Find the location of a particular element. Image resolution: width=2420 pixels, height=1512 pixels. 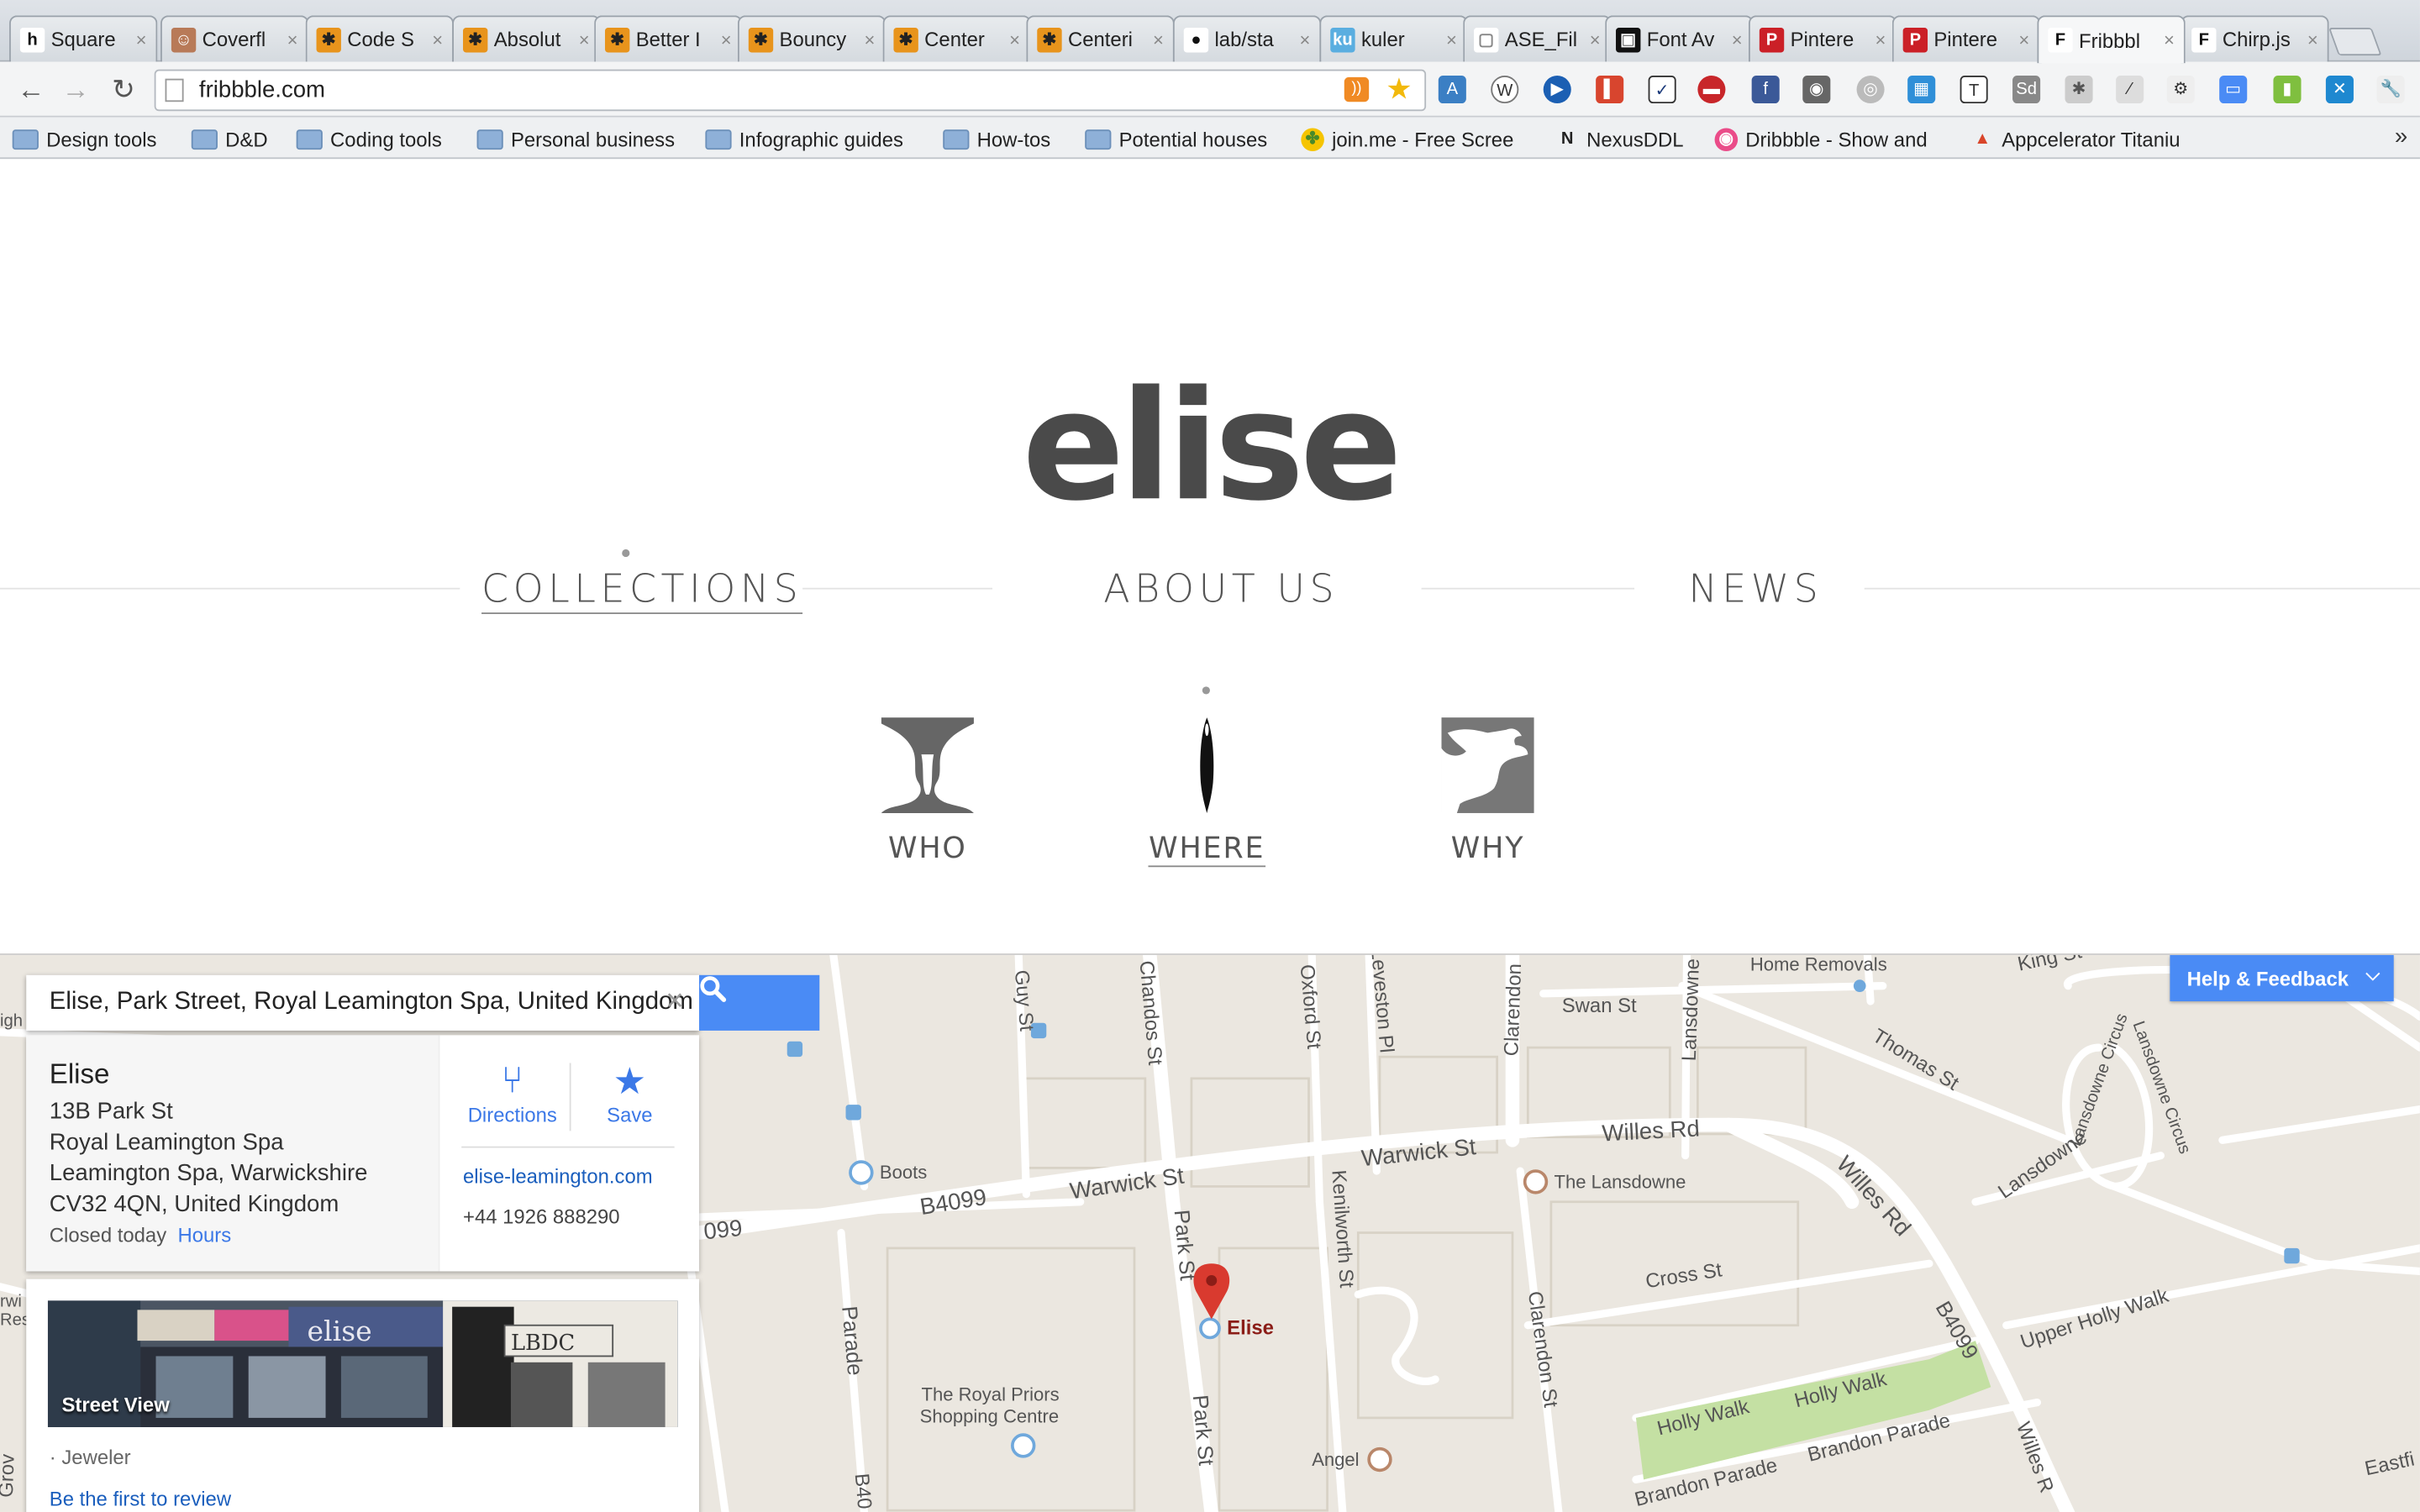

phone-number: +44 1926 888290 is located at coordinates (541, 1216).